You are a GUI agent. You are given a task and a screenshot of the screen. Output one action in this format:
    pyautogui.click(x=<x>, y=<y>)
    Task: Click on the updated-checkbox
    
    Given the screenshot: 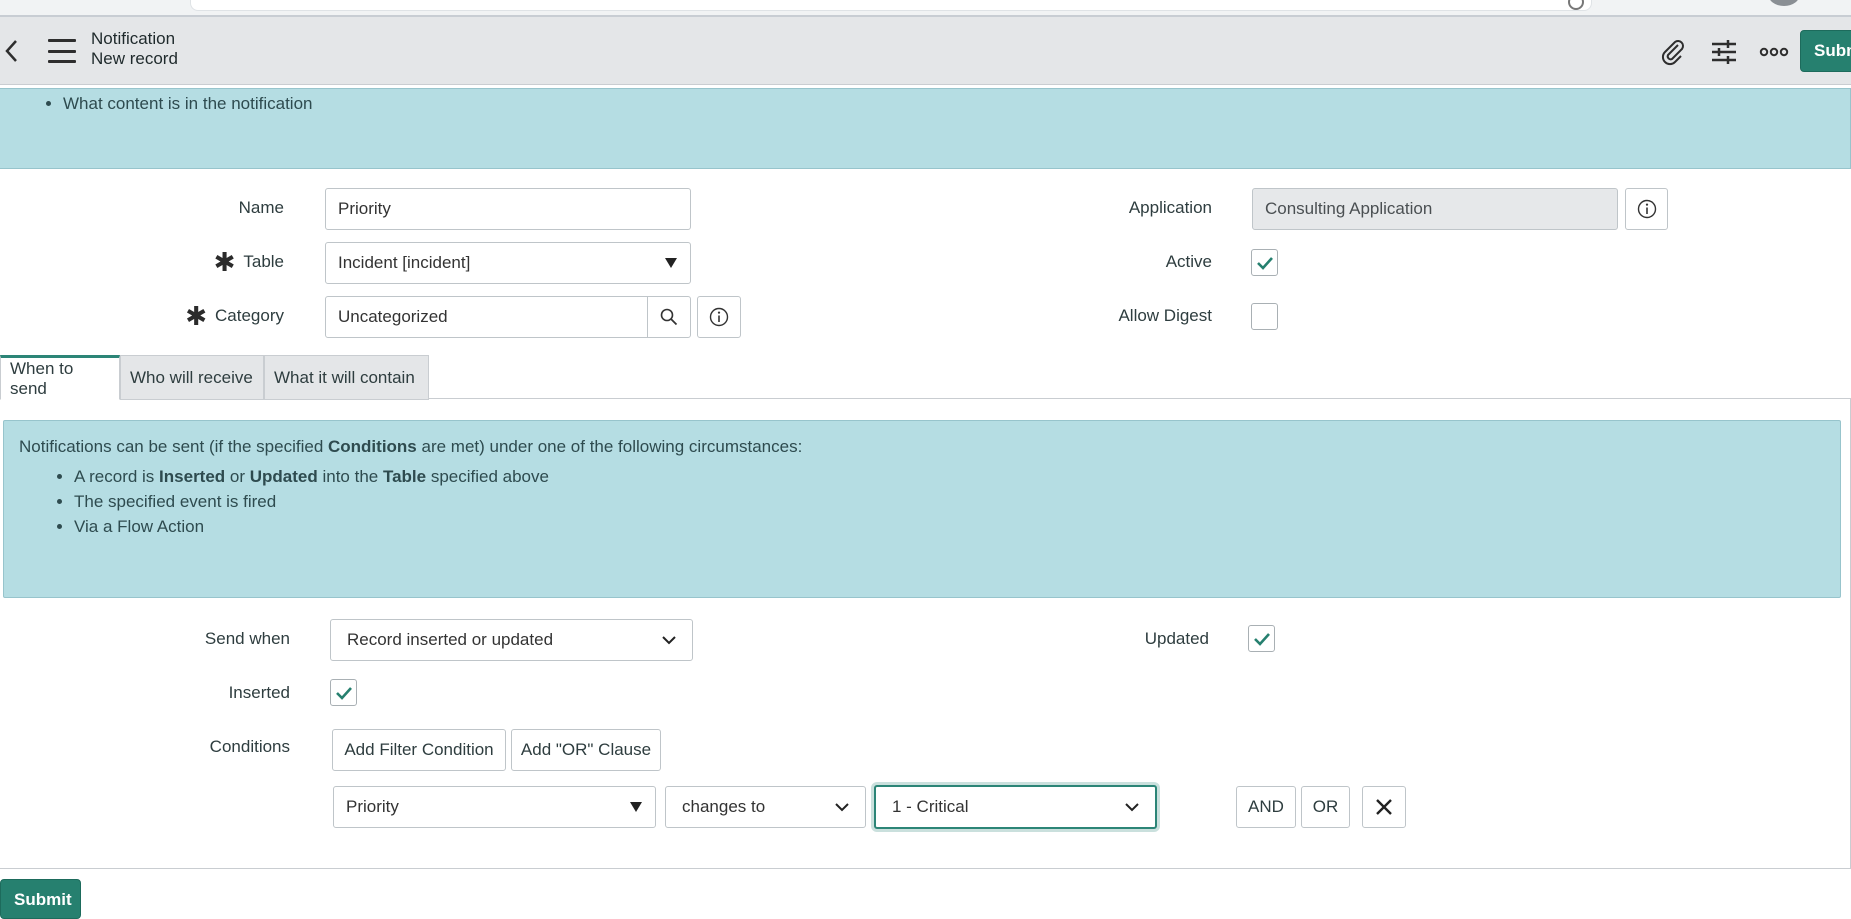 What is the action you would take?
    pyautogui.click(x=1261, y=638)
    